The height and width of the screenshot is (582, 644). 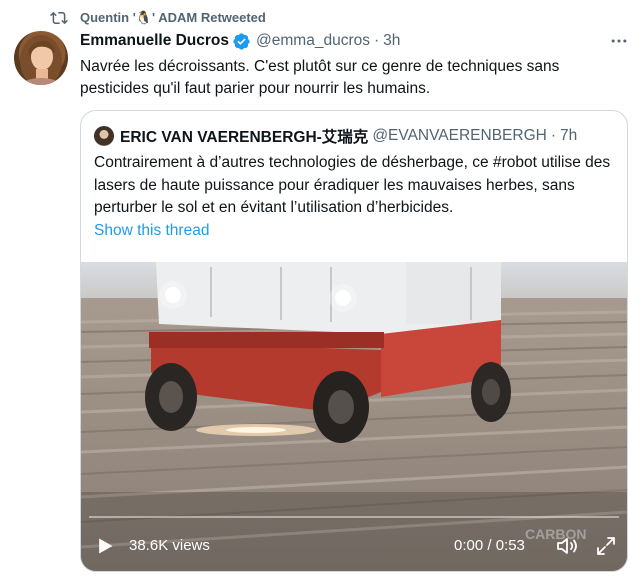 I want to click on show-thread-link: Show this thread, so click(x=151, y=231).